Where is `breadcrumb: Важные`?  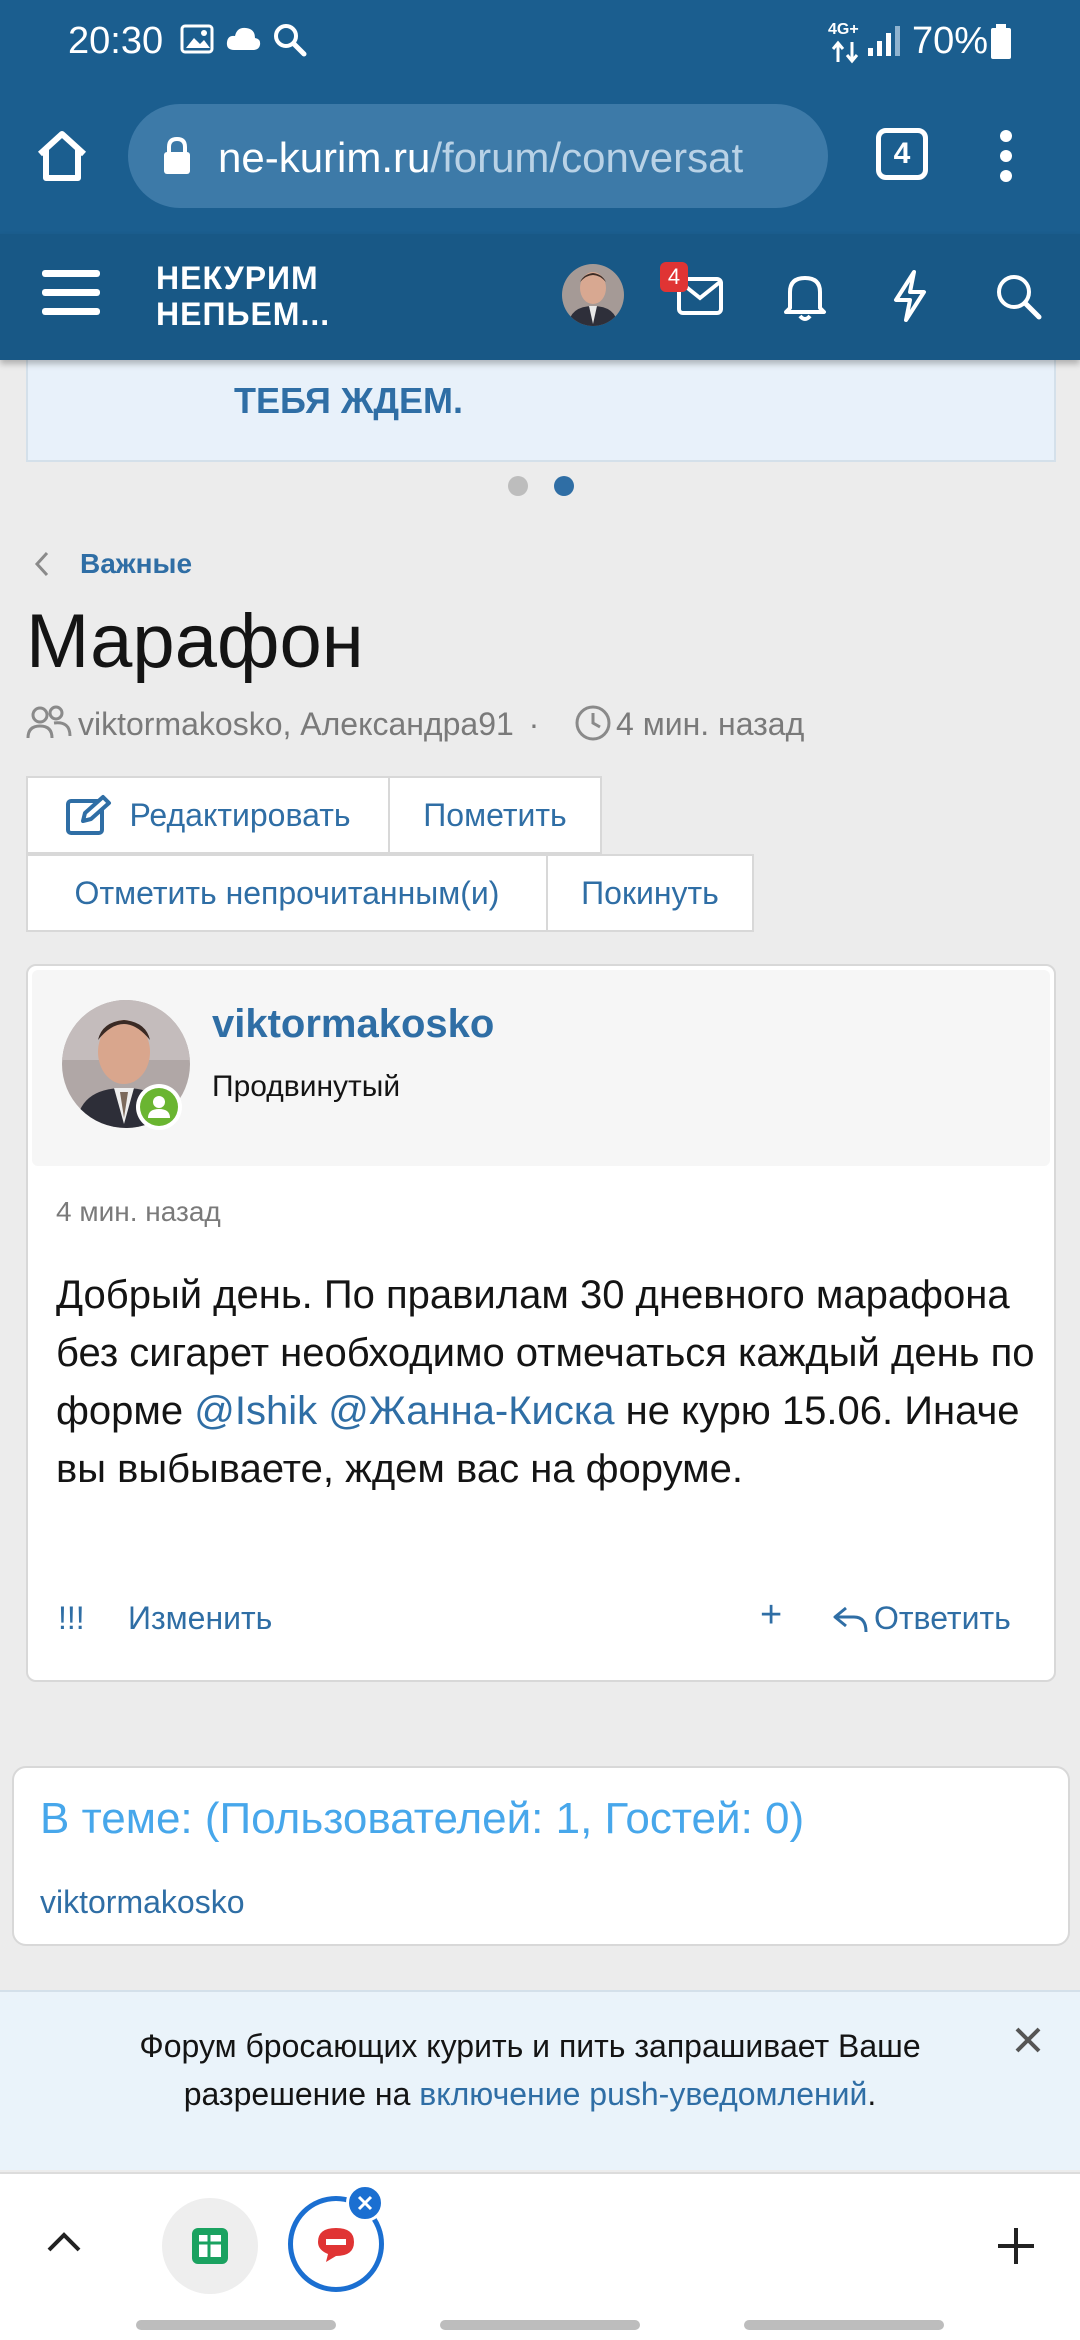 breadcrumb: Важные is located at coordinates (136, 564).